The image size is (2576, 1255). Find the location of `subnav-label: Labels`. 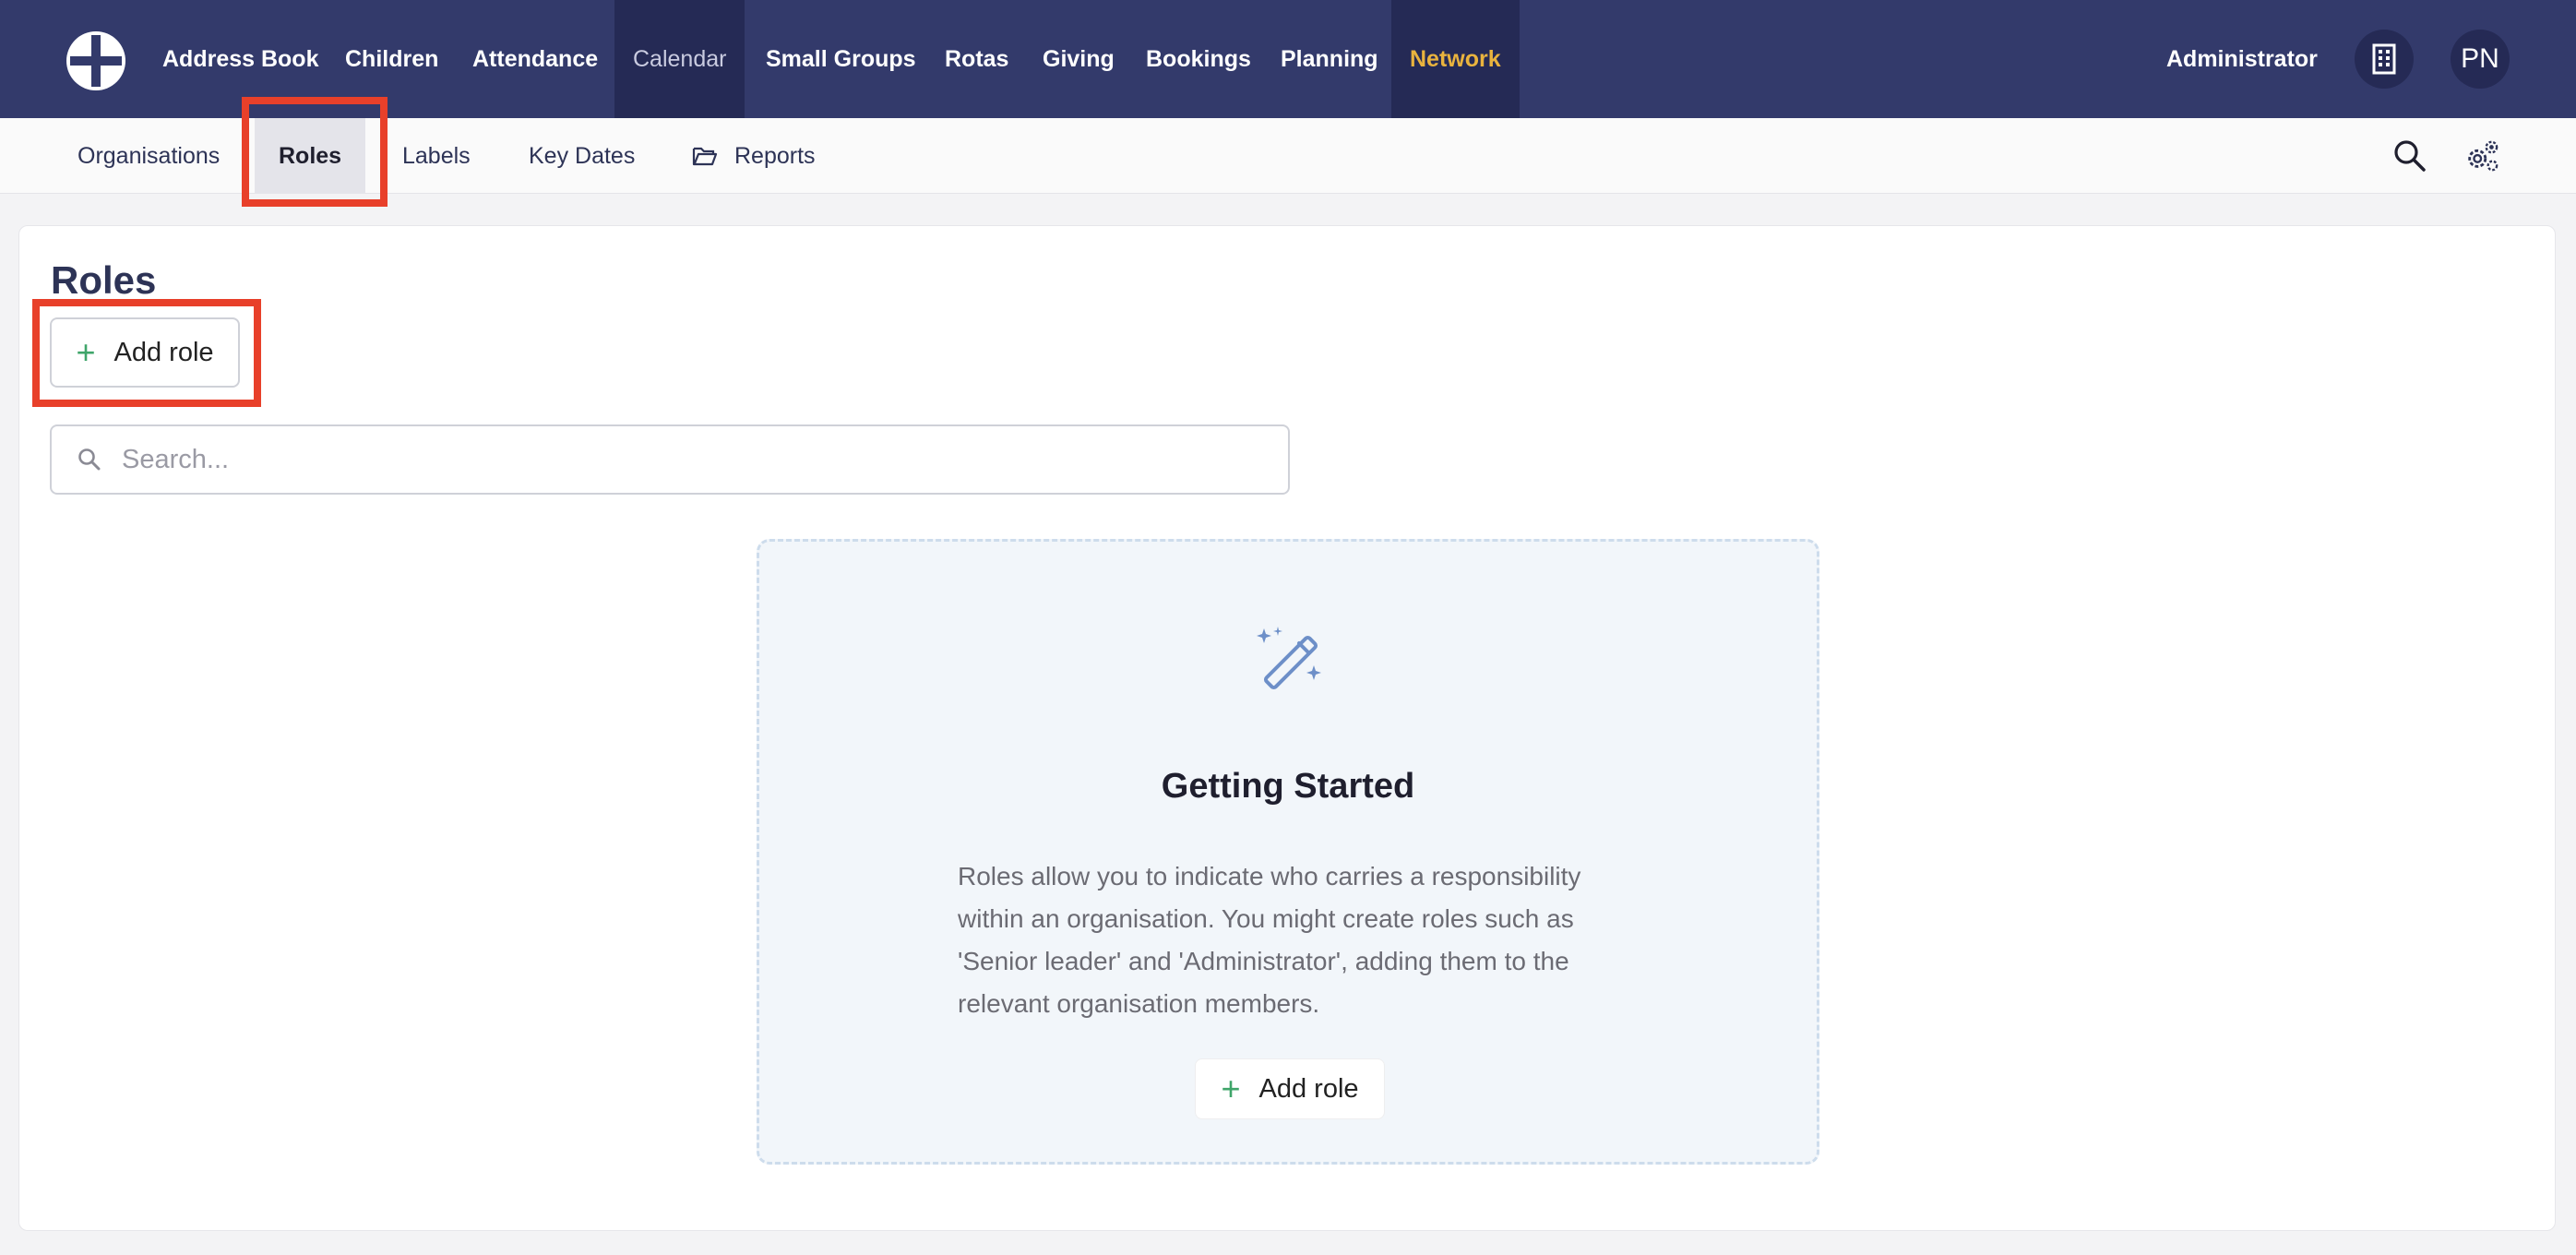

subnav-label: Labels is located at coordinates (437, 155).